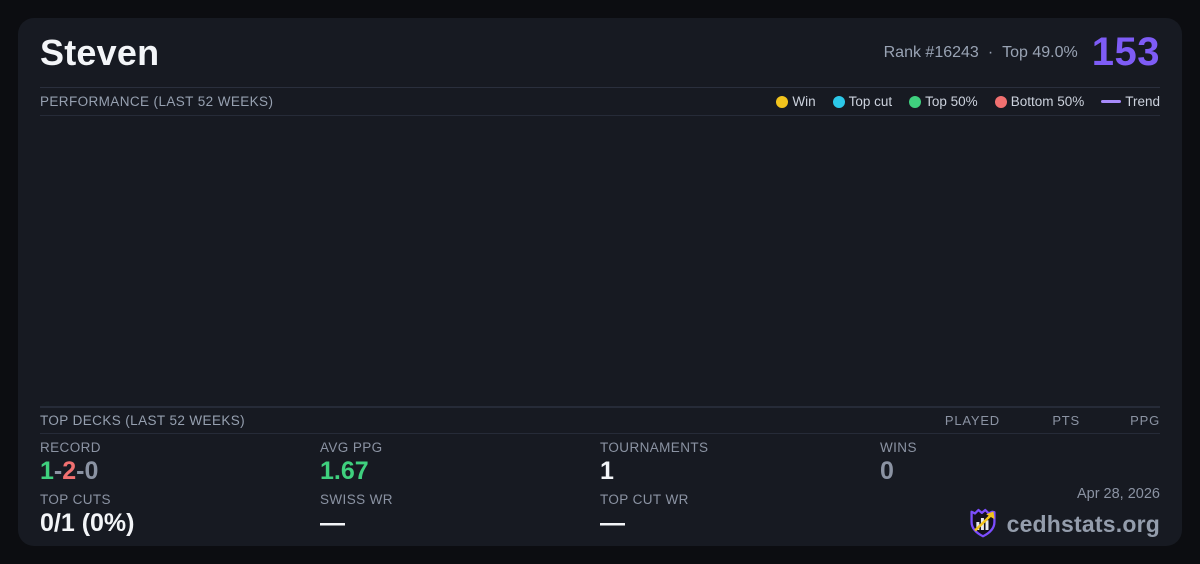 The image size is (1200, 564). Describe the element at coordinates (356, 499) in the screenshot. I see `stat-label: SWISS WR` at that location.